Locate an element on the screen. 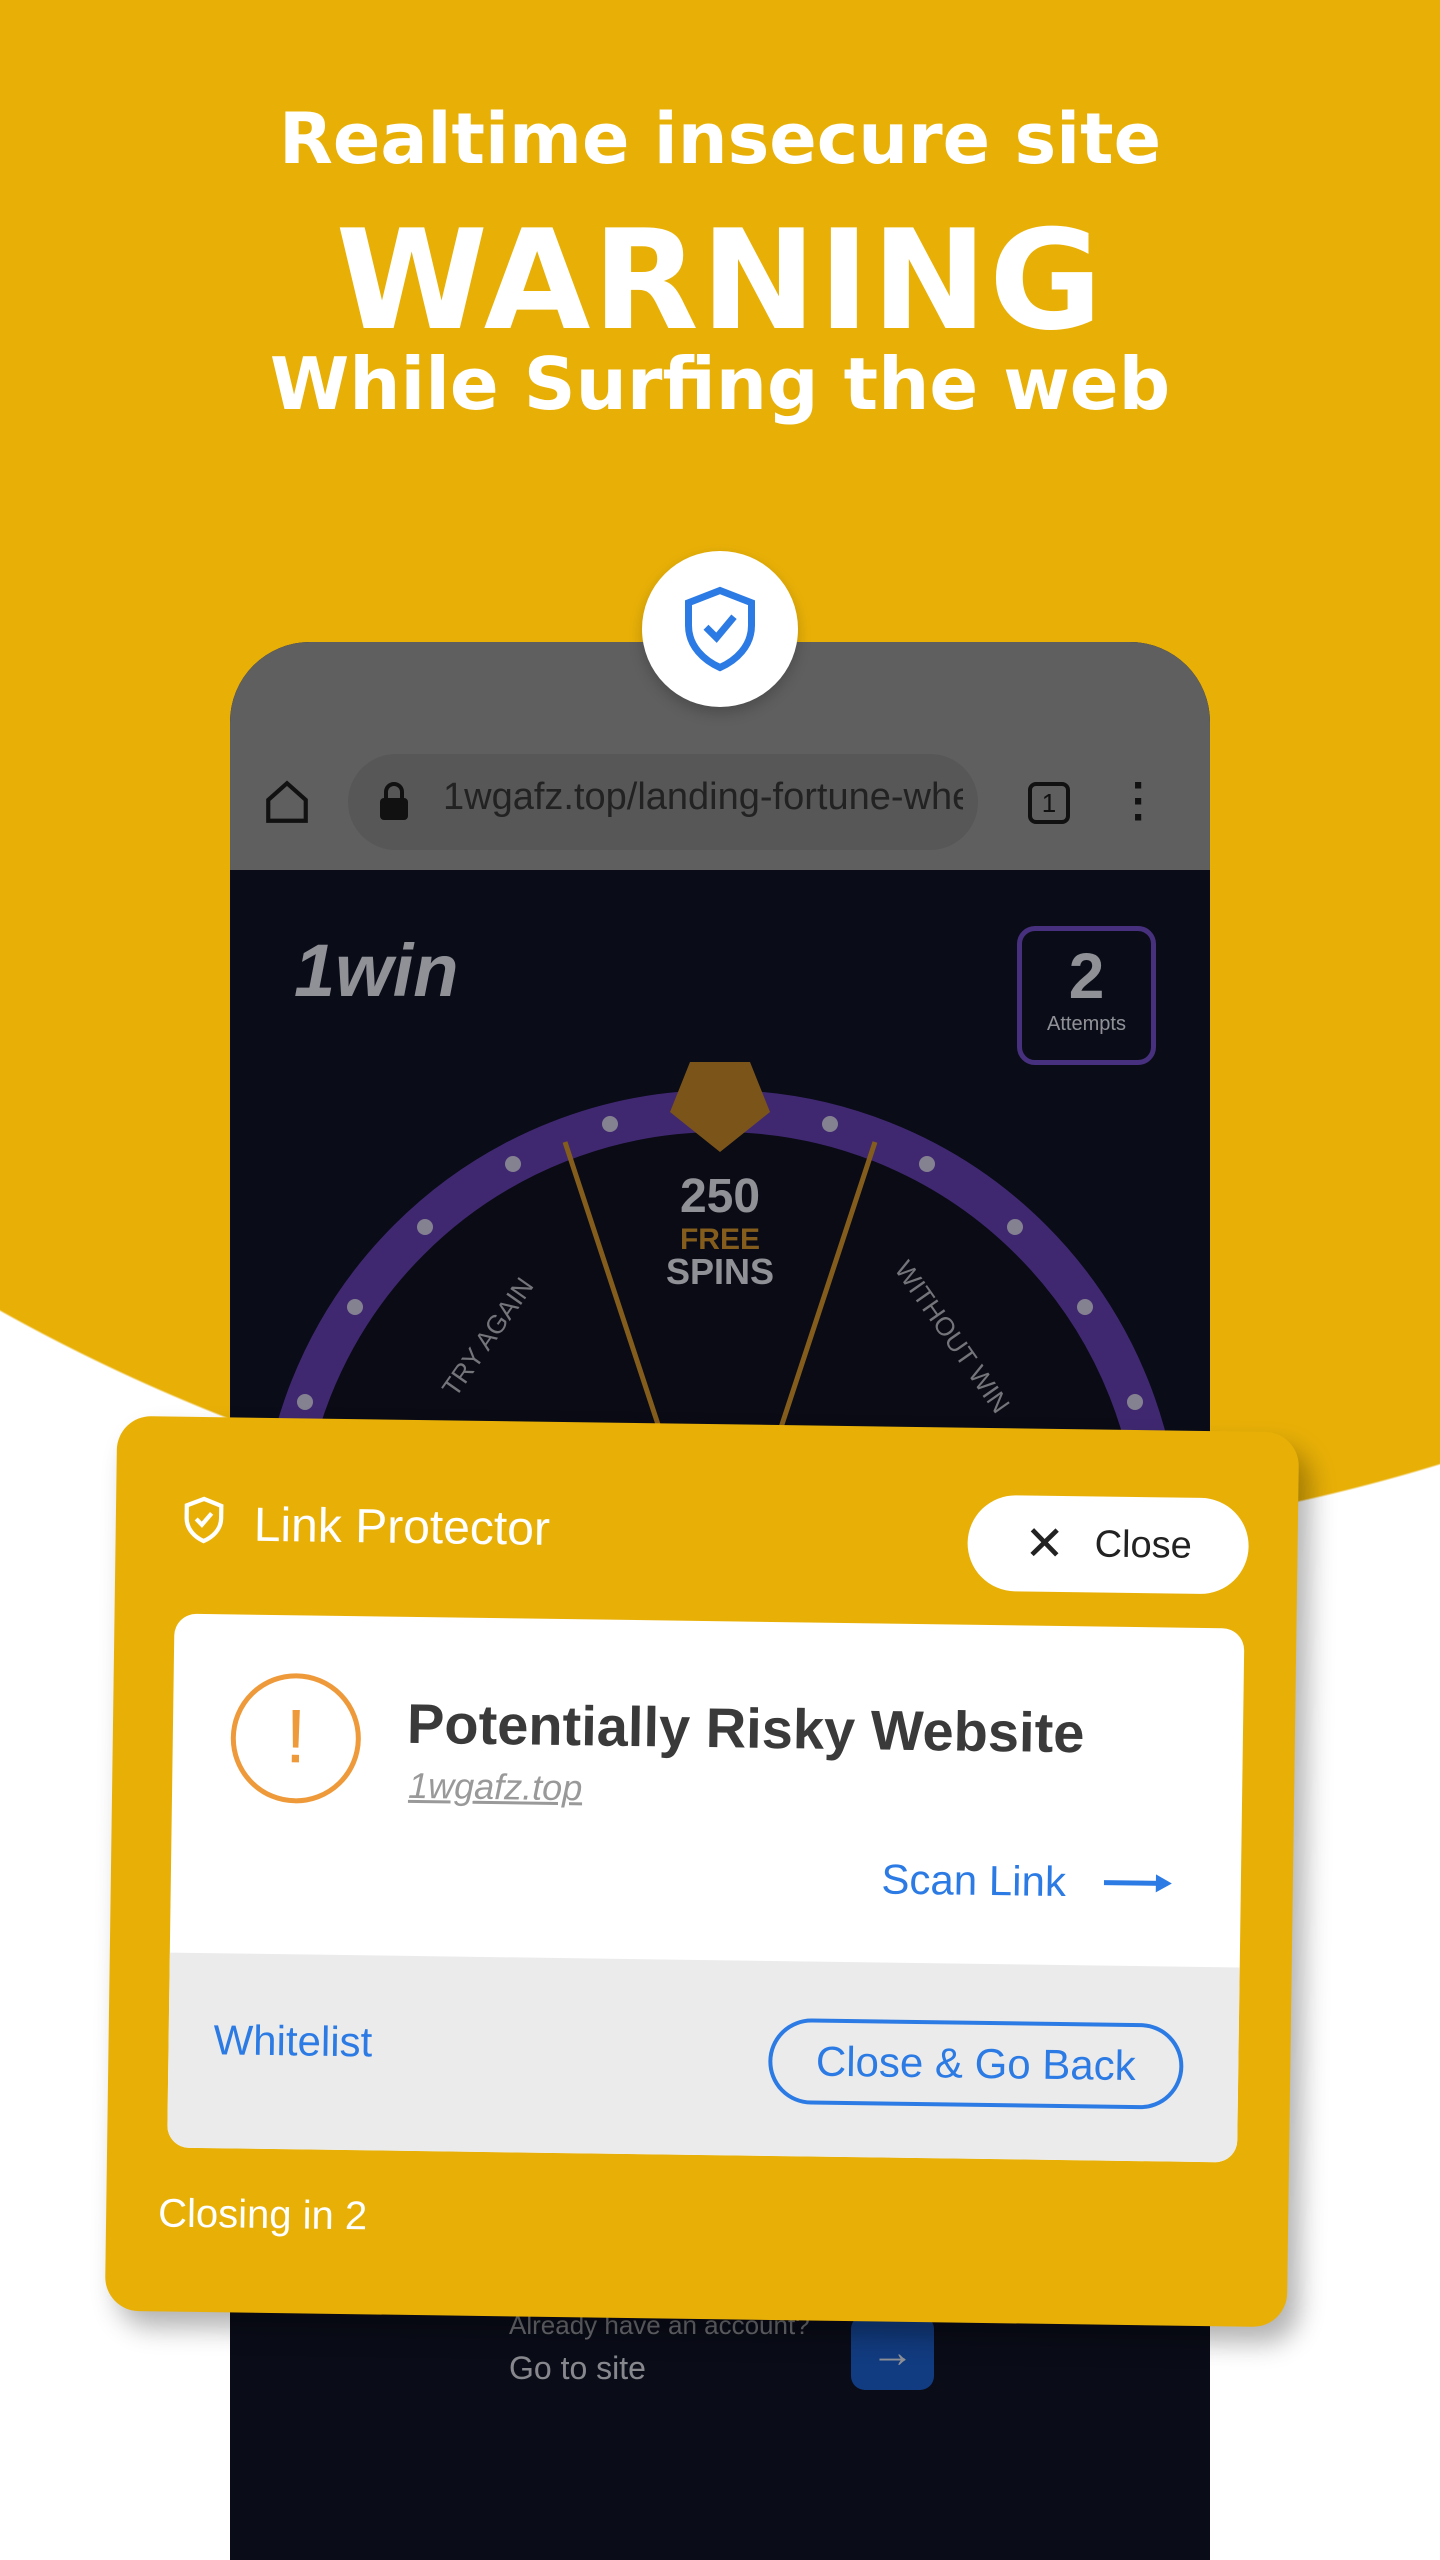 Image resolution: width=1440 pixels, height=2560 pixels. close-button: ✕ Close is located at coordinates (1108, 1544).